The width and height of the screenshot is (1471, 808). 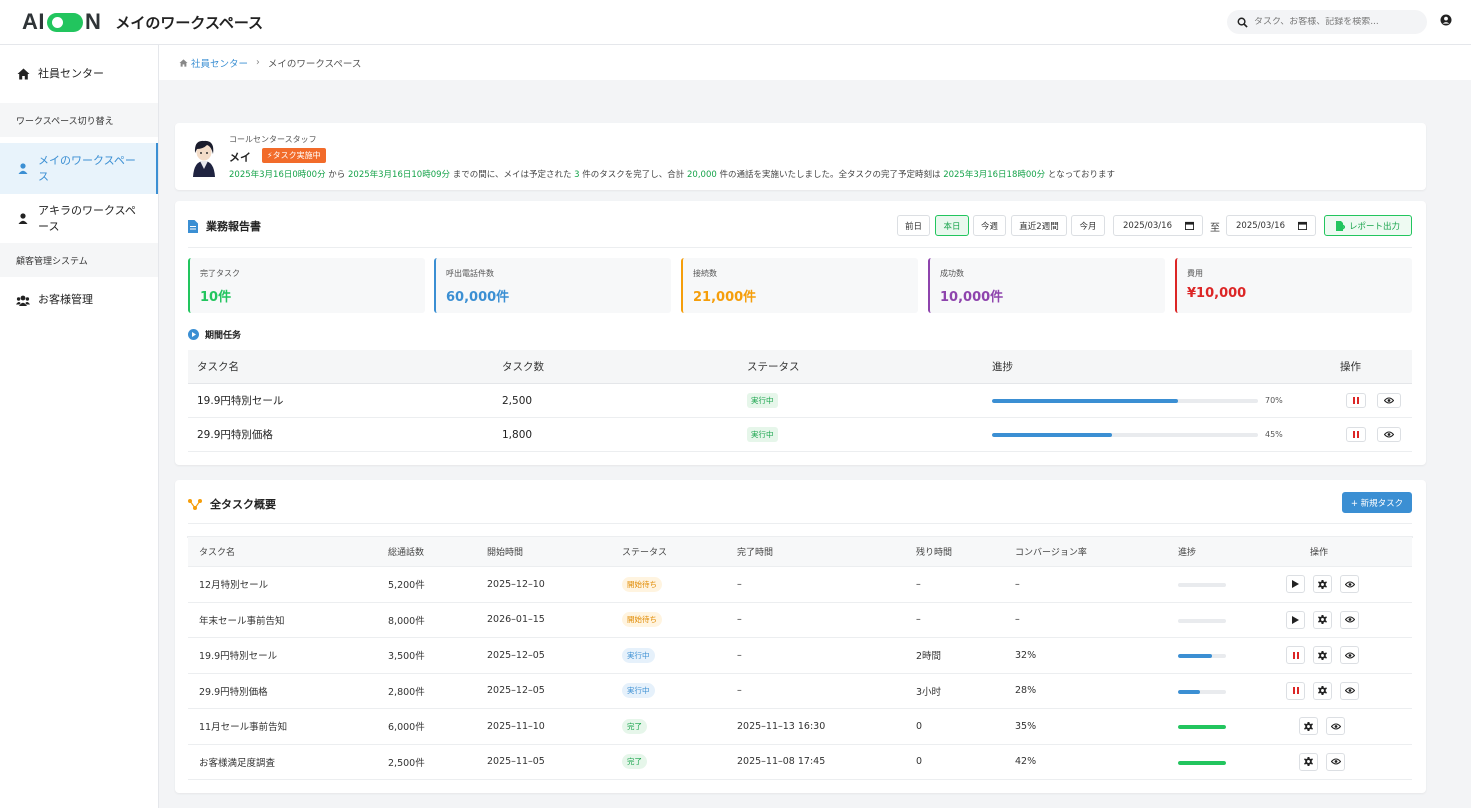 I want to click on remaining-time: 2時間, so click(x=929, y=657).